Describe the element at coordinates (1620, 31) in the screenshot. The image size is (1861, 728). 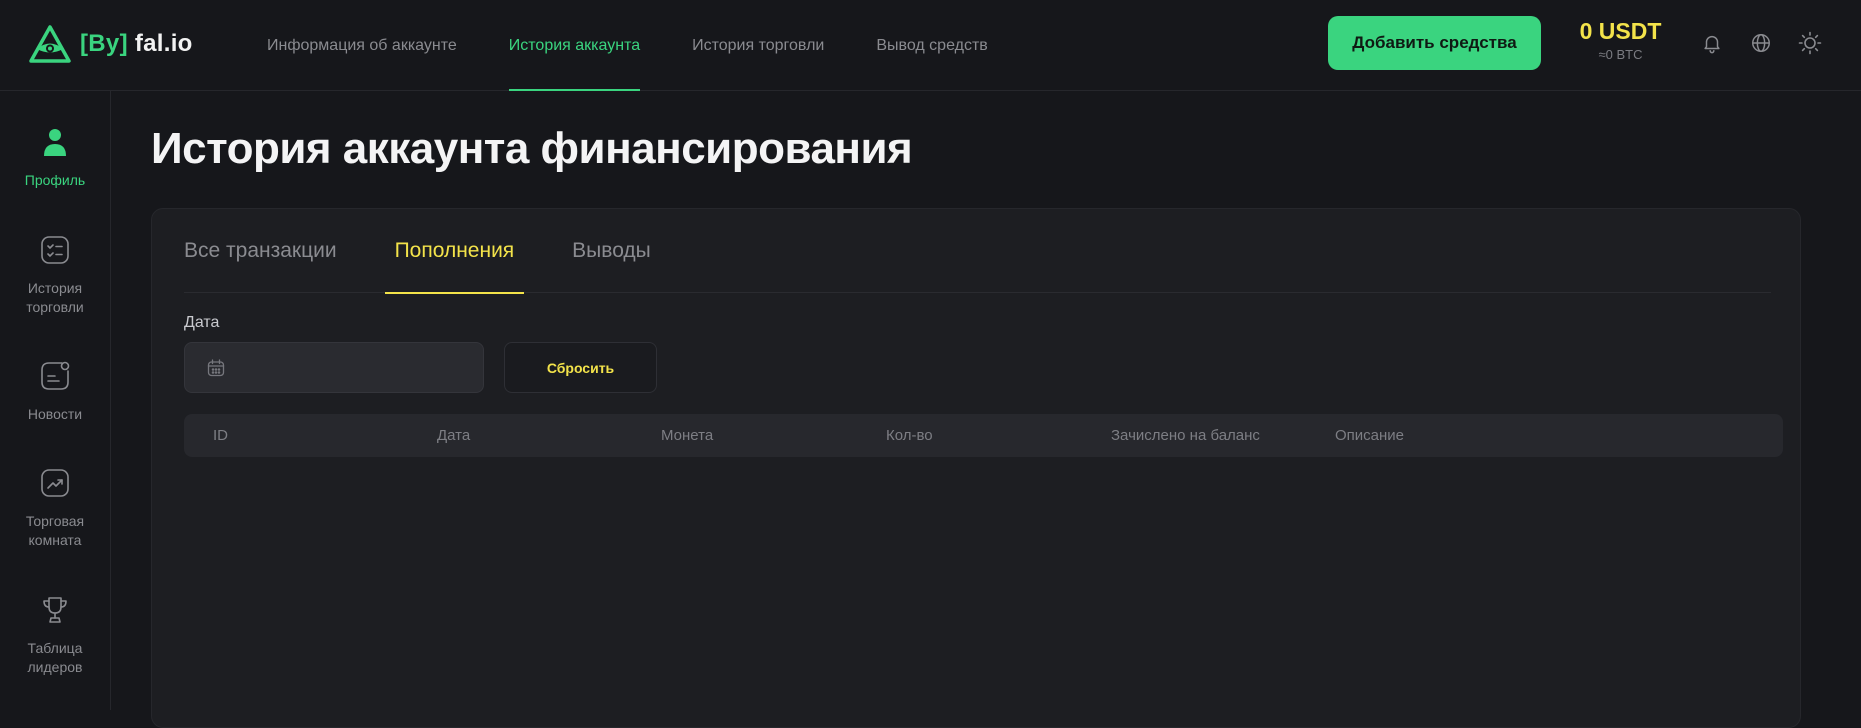
I see `balance-usdt: 0 USDT` at that location.